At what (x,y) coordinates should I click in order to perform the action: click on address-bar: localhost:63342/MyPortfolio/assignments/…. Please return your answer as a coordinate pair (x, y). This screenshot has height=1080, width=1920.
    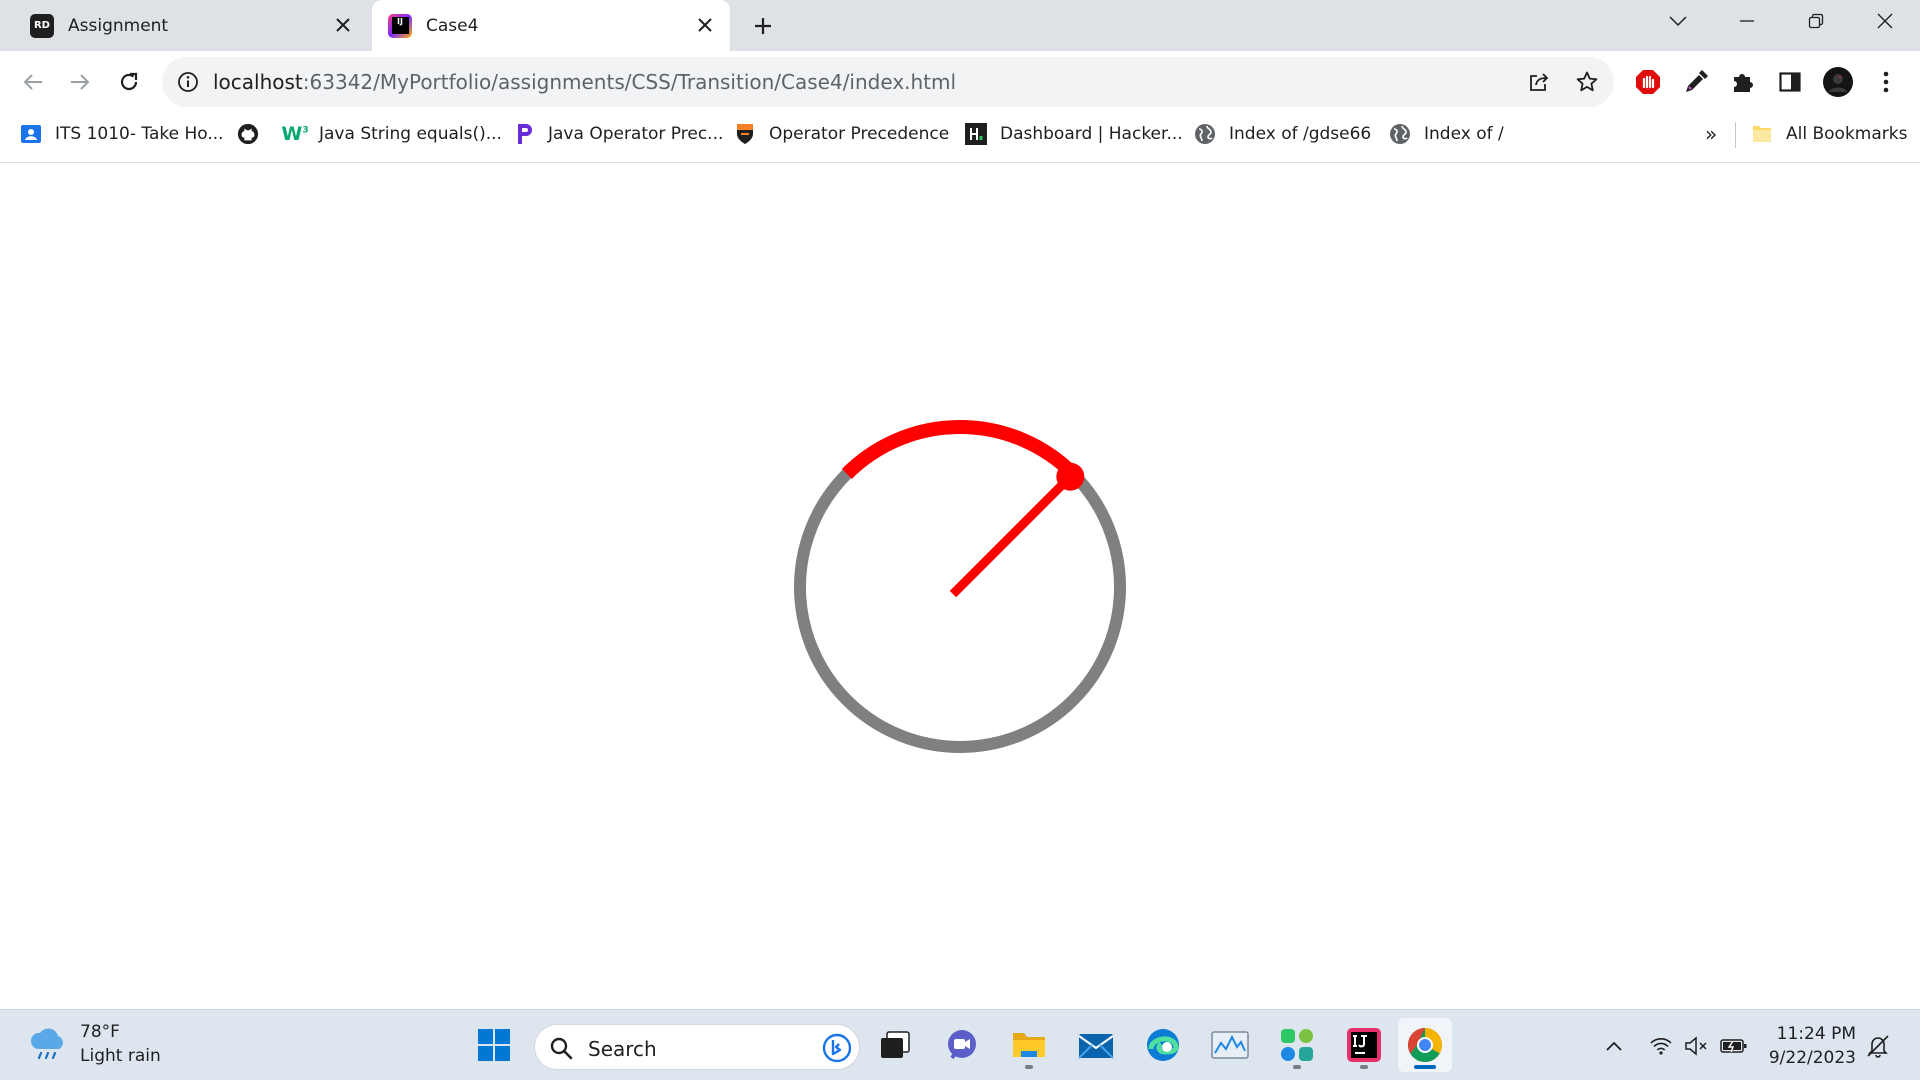
    Looking at the image, I should click on (888, 82).